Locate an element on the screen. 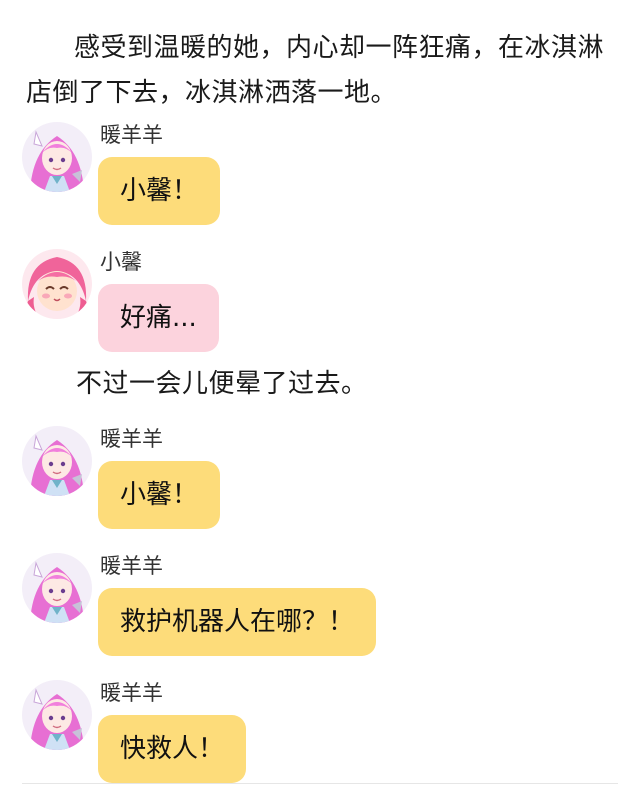 The width and height of the screenshot is (640, 786). narration-text: 感受到温暖的她，内心却一阵狂痛，在冰淇淋店倒了下去，冰淇淋洒落一地。 is located at coordinates (315, 70).